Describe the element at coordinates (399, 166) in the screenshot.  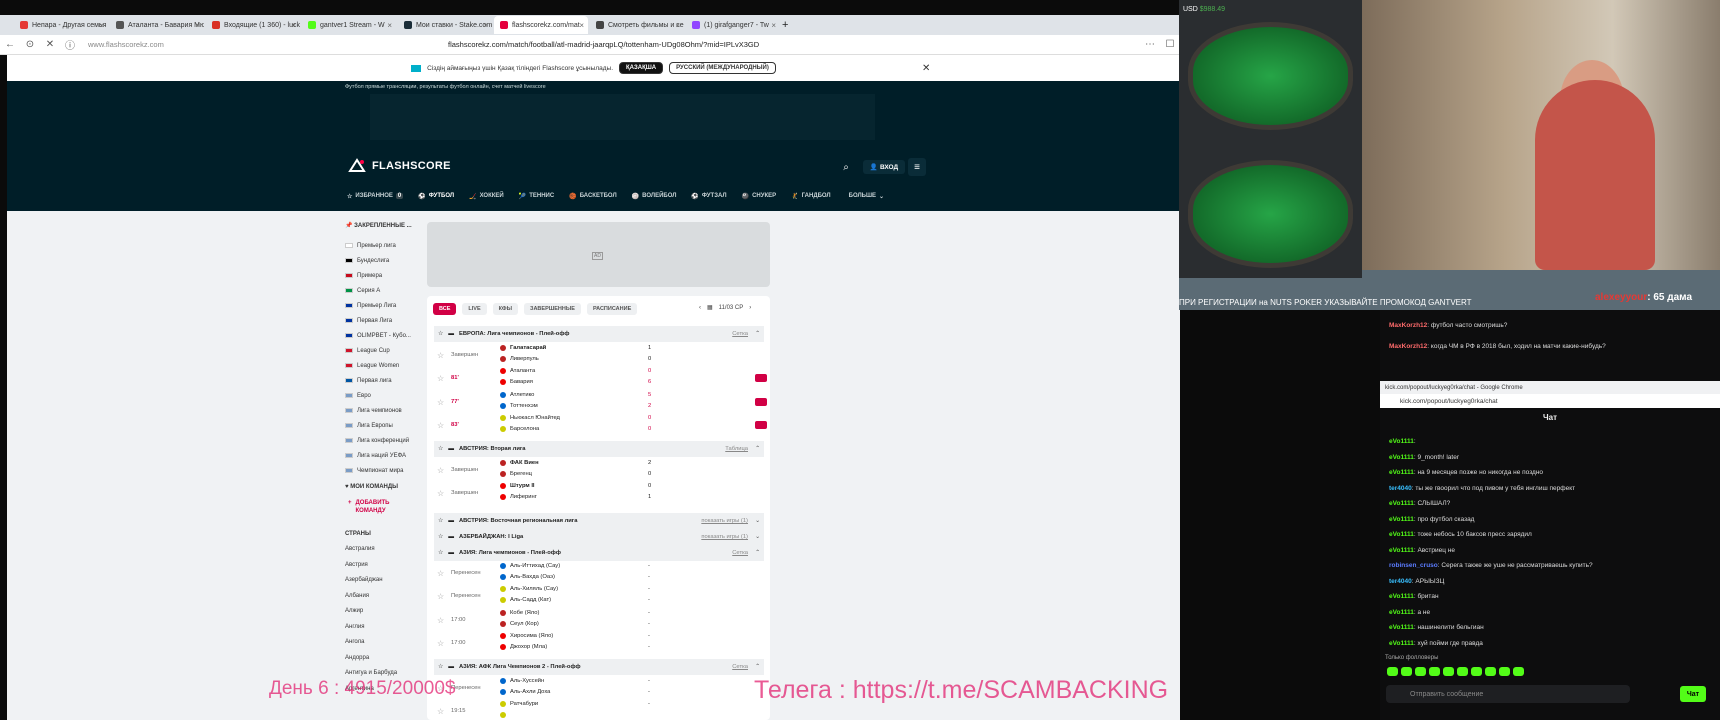
I see `logo: FLASHSCORE` at that location.